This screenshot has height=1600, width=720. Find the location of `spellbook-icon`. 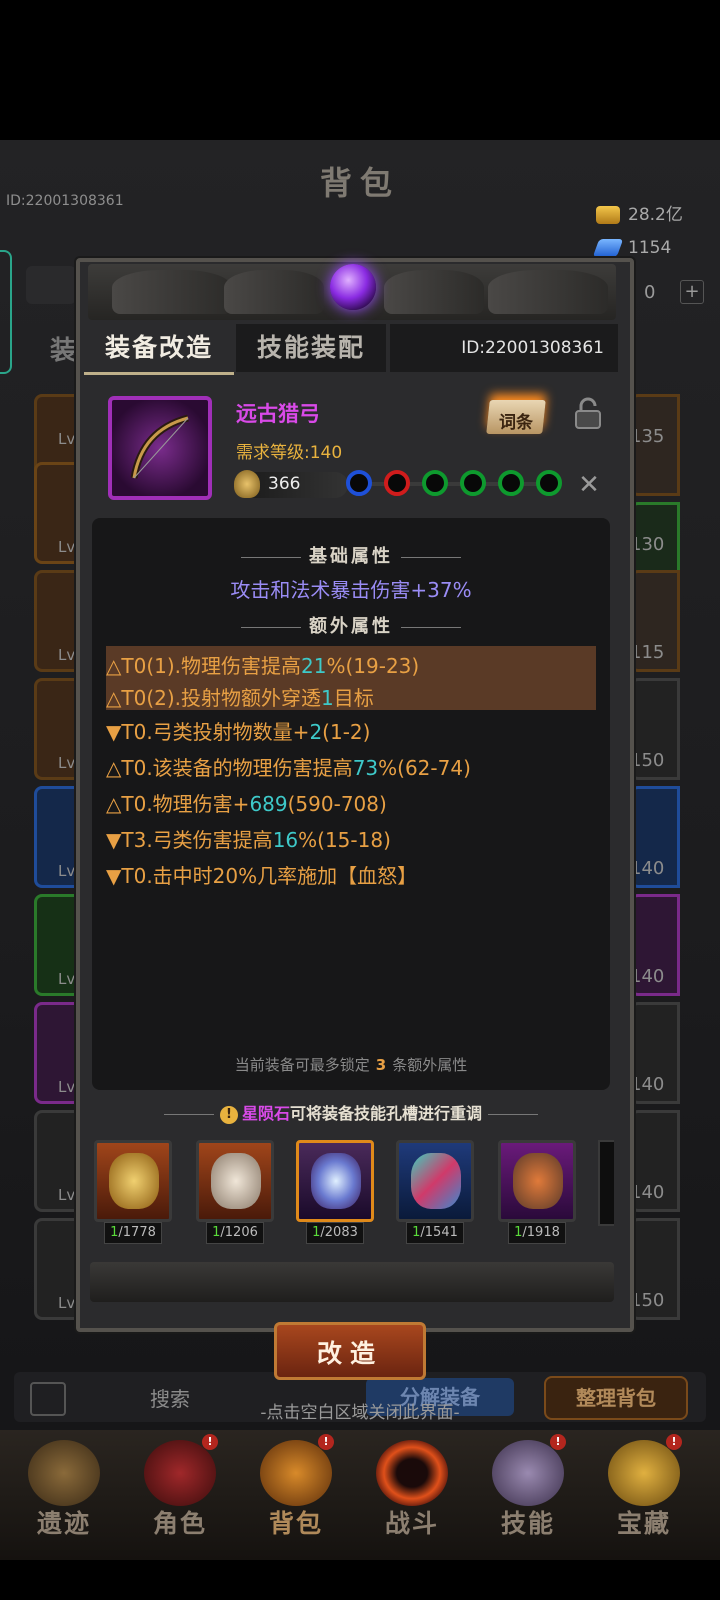

spellbook-icon is located at coordinates (528, 1473).